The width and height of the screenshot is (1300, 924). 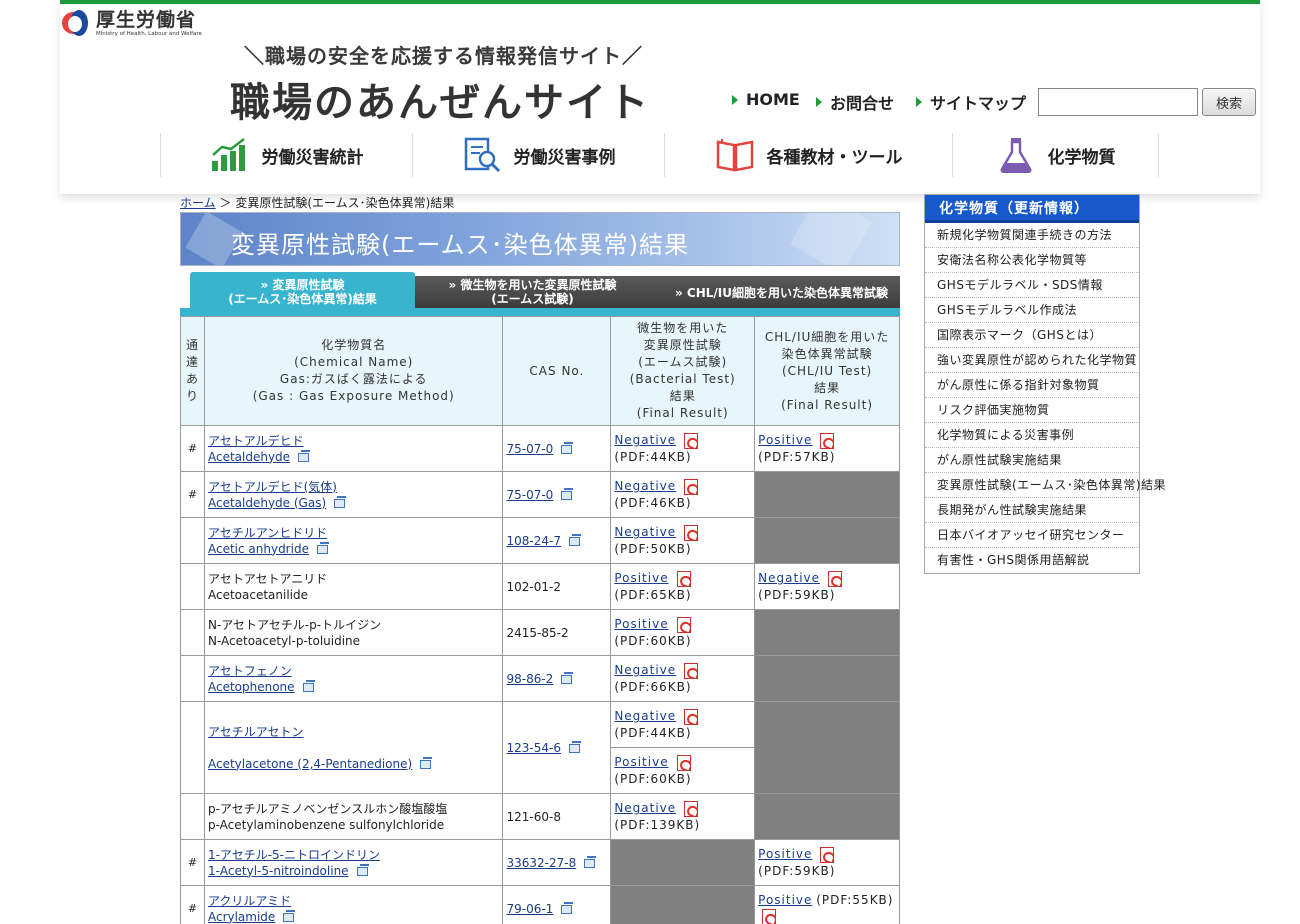 I want to click on chemical-link: アセトフェノン, so click(x=250, y=671).